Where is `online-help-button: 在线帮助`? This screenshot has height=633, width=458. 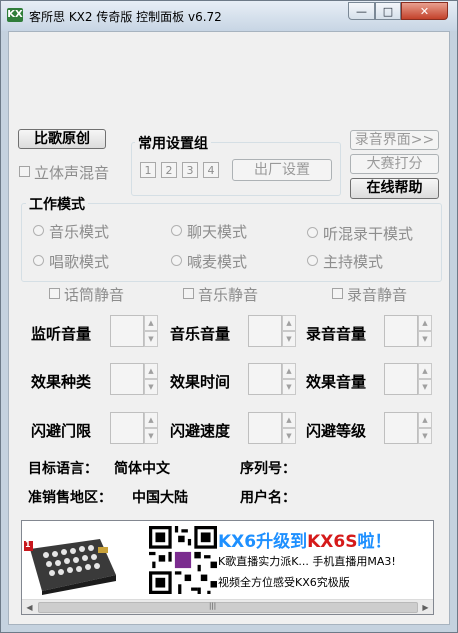 online-help-button: 在线帮助 is located at coordinates (394, 188).